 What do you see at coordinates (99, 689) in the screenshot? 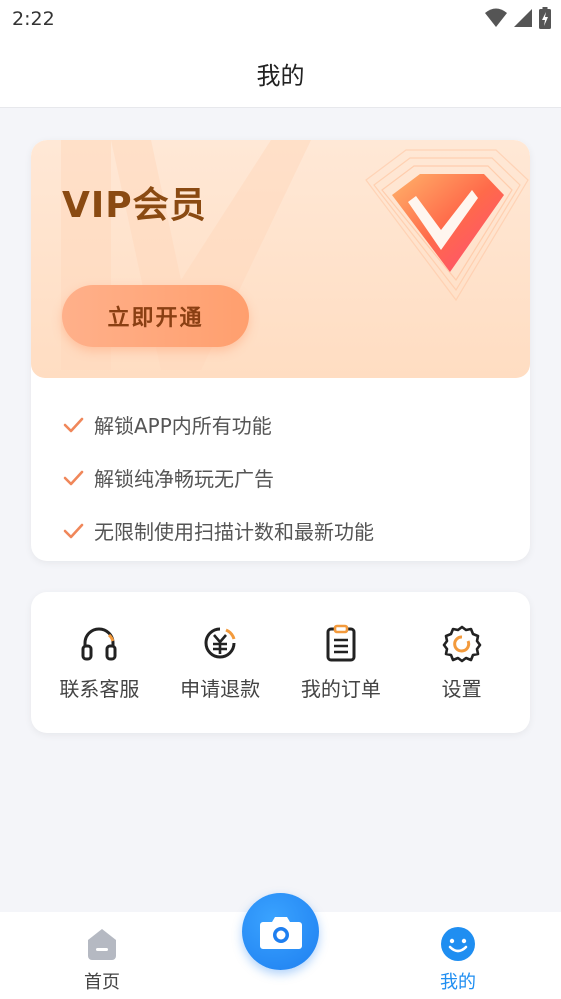
I see `menu-label: 联系客服` at bounding box center [99, 689].